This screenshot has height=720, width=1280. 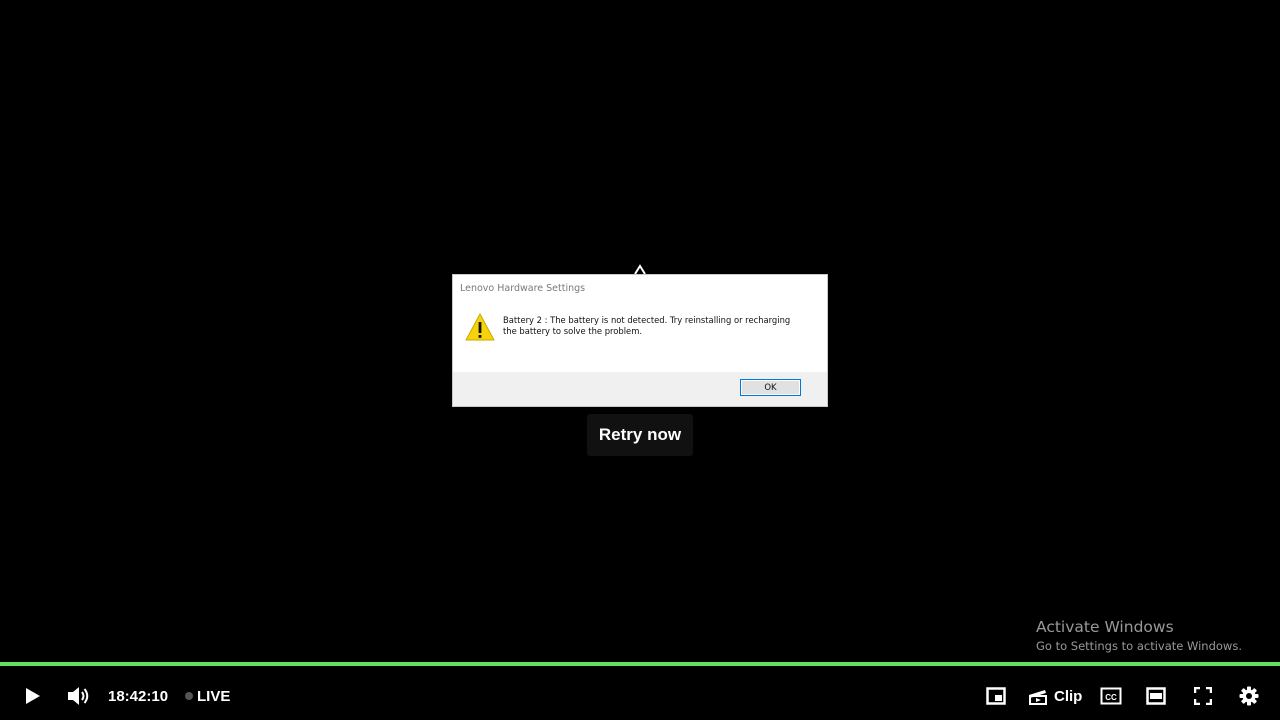 I want to click on settings-icon, so click(x=1249, y=696).